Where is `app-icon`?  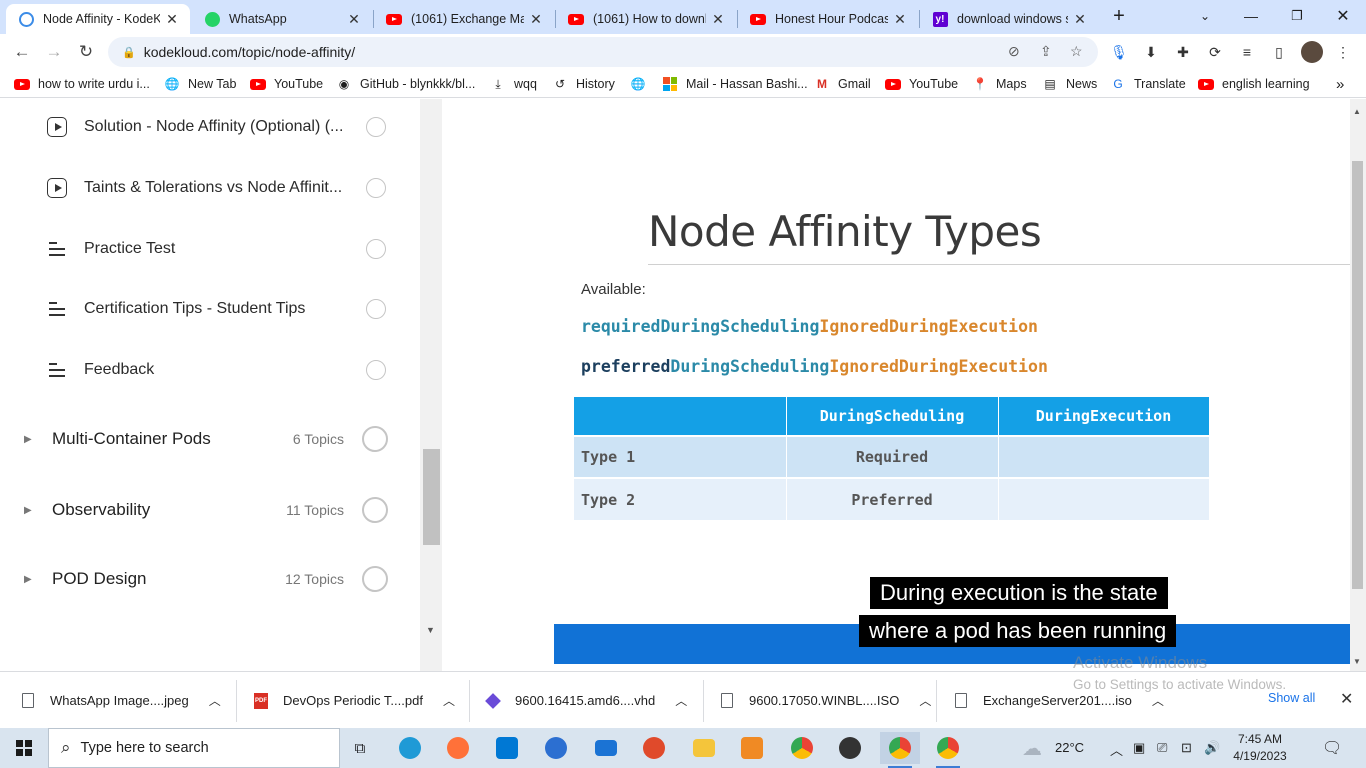
app-icon is located at coordinates (654, 748).